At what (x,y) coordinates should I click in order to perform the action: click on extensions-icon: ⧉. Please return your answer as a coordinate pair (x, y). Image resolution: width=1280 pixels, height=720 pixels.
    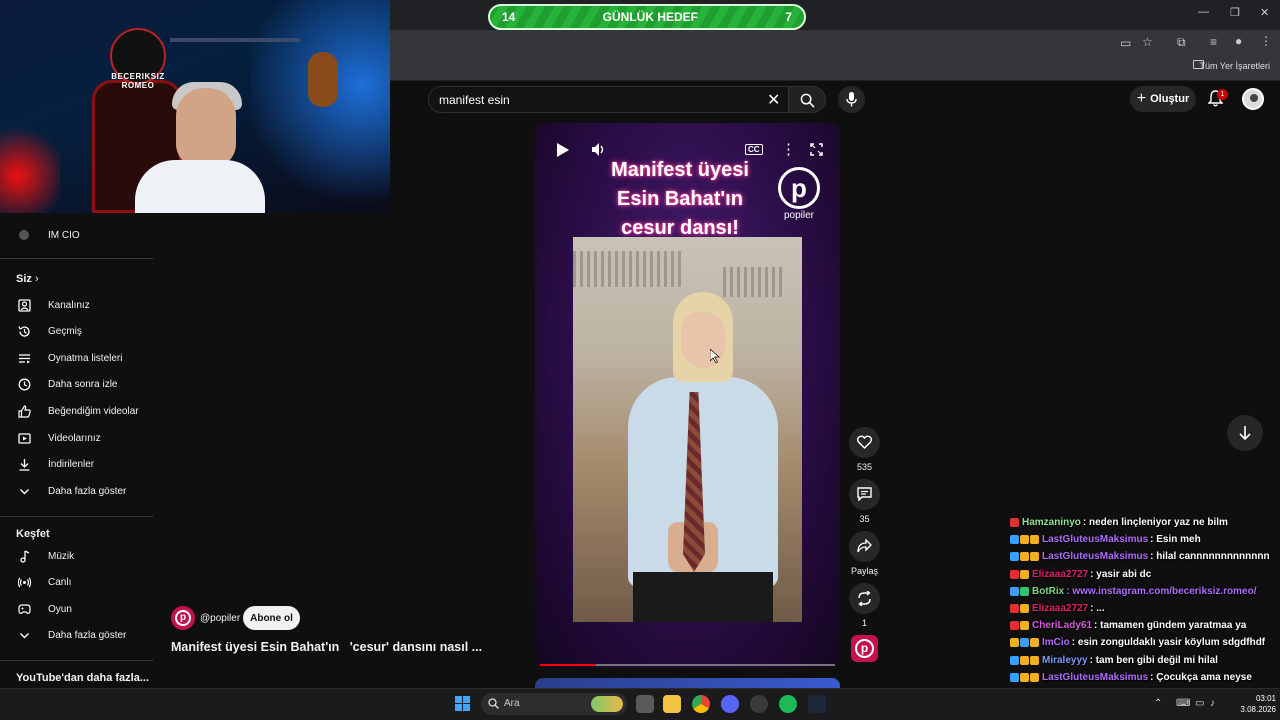
    Looking at the image, I should click on (1181, 42).